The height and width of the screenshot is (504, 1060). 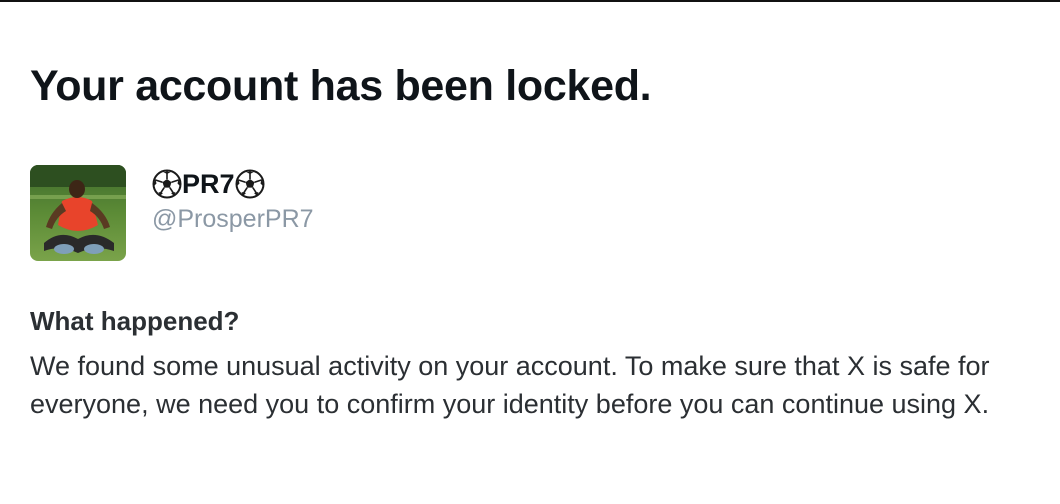 I want to click on top-divider, so click(x=530, y=1).